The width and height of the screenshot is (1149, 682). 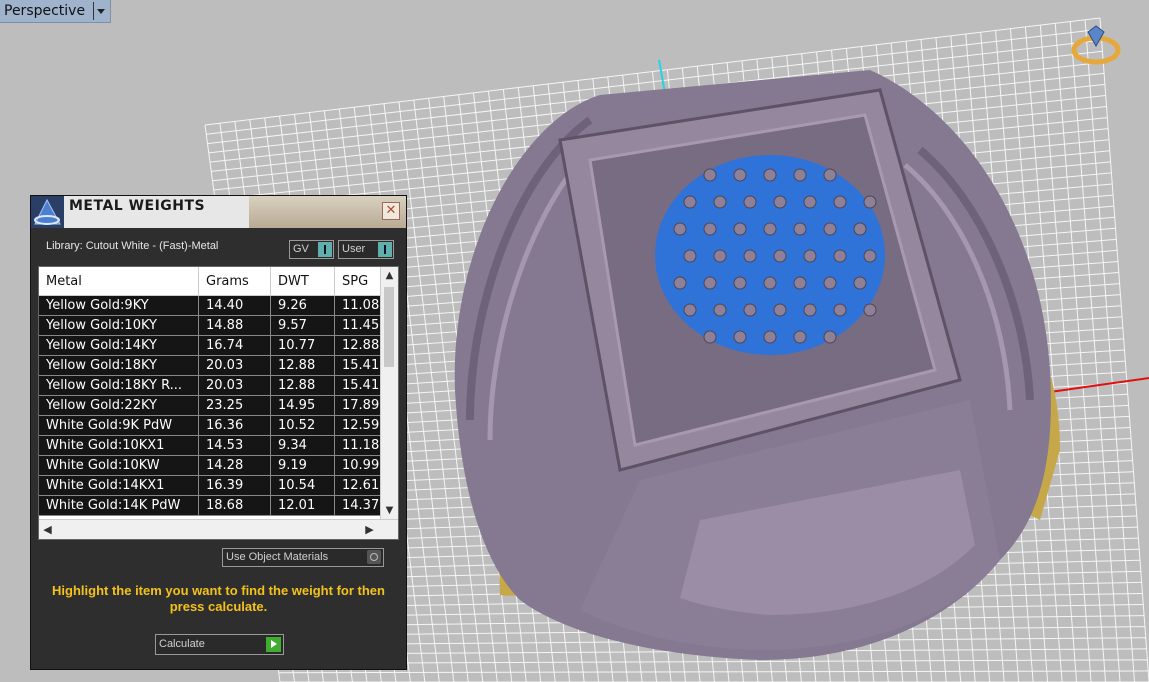 I want to click on viewport-name: Perspective, so click(x=45, y=11).